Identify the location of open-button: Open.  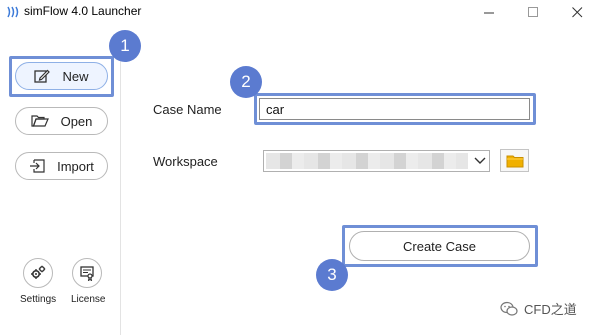
(61, 121).